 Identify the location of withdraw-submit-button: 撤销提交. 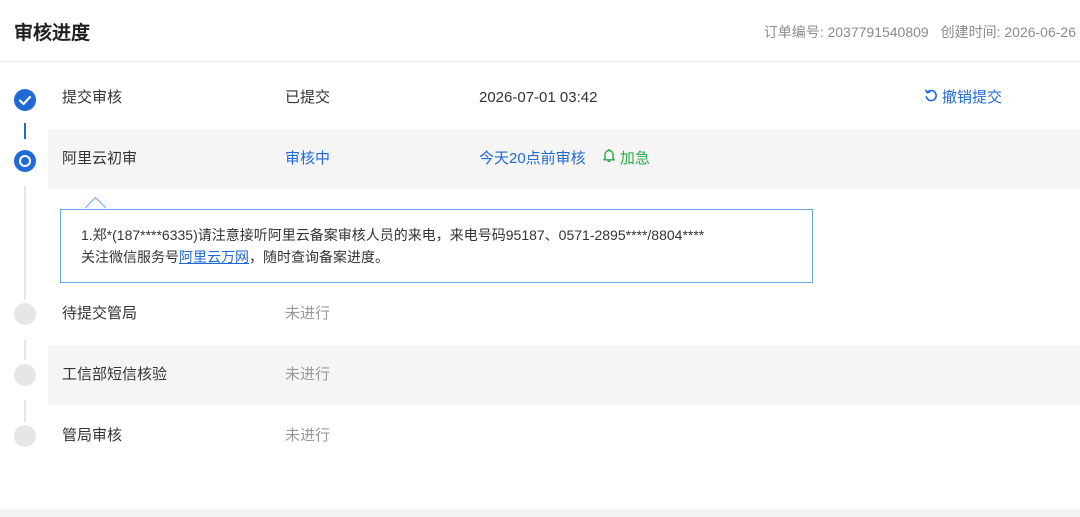
(963, 98).